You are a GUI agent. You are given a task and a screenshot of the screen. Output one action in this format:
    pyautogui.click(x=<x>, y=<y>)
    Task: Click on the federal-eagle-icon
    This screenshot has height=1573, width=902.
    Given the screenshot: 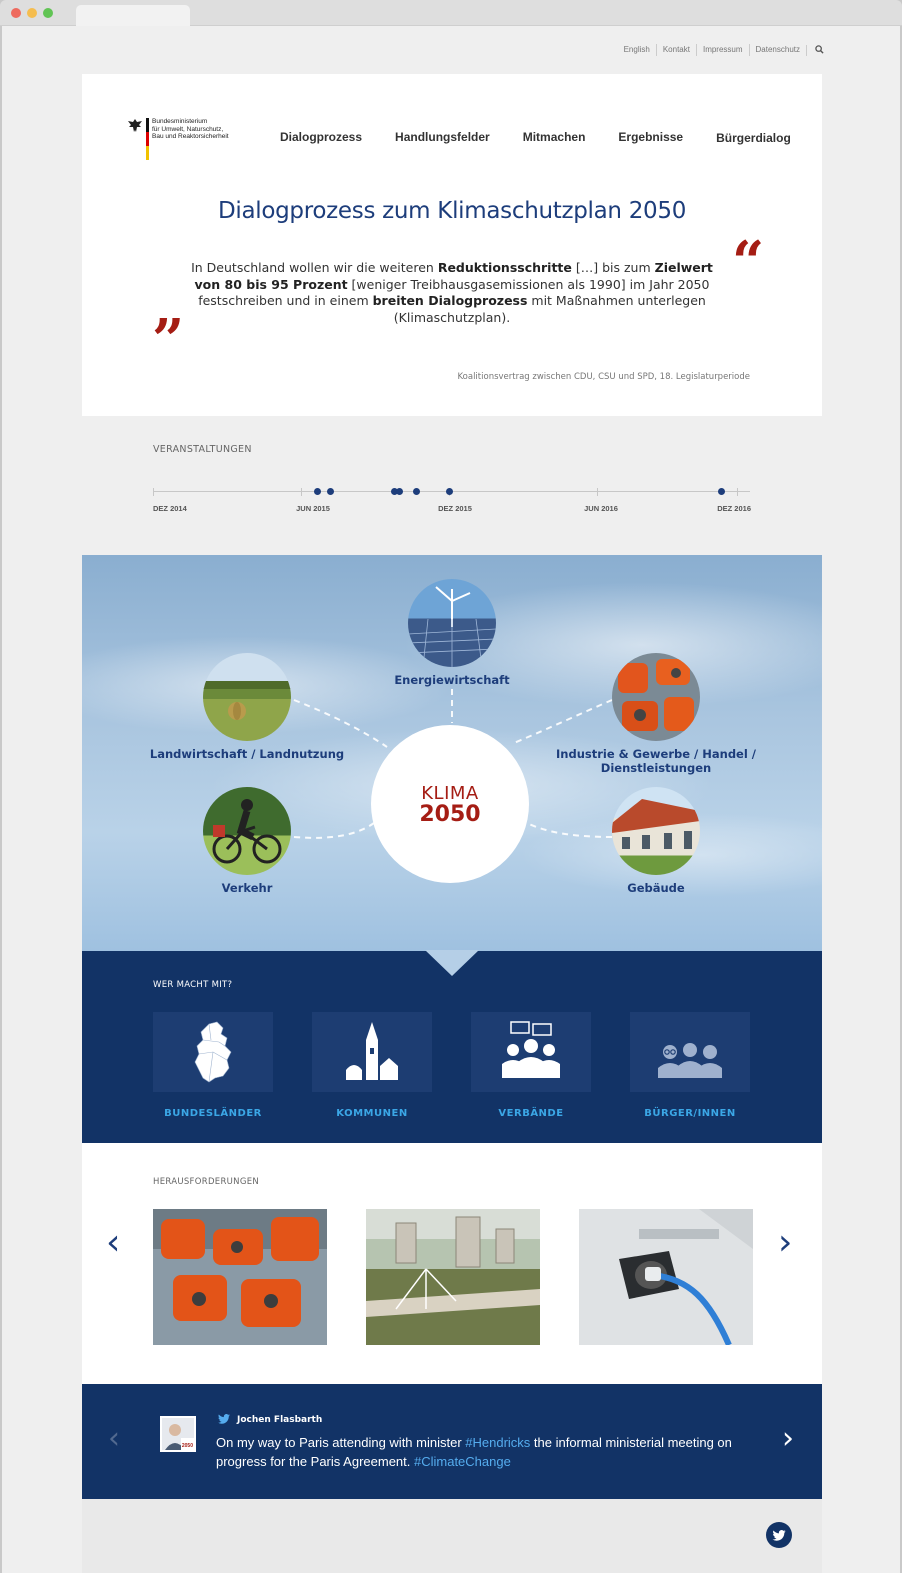 What is the action you would take?
    pyautogui.click(x=135, y=125)
    